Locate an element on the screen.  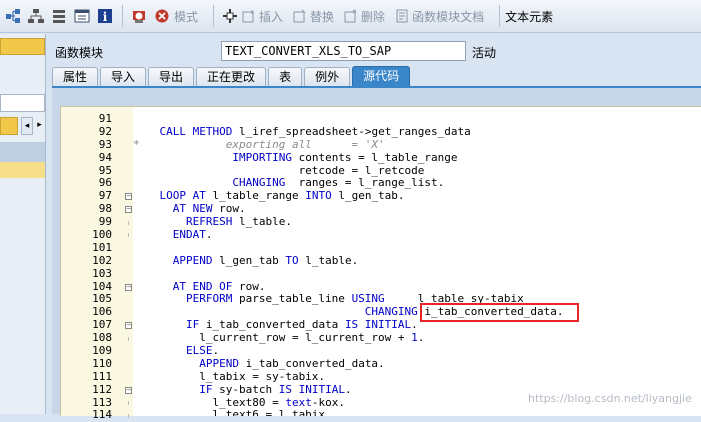
cross-move-icon is located at coordinates (230, 16).